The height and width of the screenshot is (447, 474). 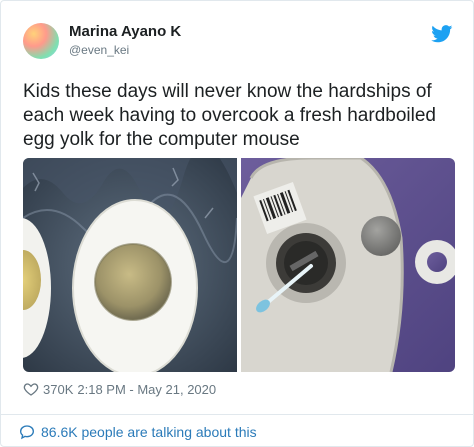 What do you see at coordinates (442, 34) in the screenshot?
I see `twitter-bird-icon` at bounding box center [442, 34].